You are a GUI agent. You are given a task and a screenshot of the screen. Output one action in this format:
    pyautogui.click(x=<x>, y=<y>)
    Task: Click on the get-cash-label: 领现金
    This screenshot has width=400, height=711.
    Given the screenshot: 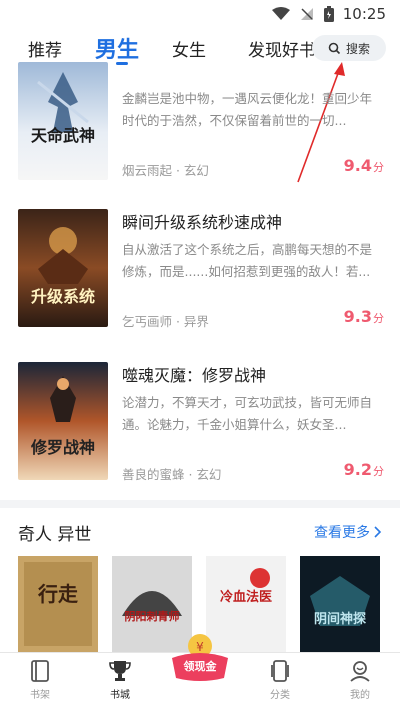 What is the action you would take?
    pyautogui.click(x=200, y=666)
    